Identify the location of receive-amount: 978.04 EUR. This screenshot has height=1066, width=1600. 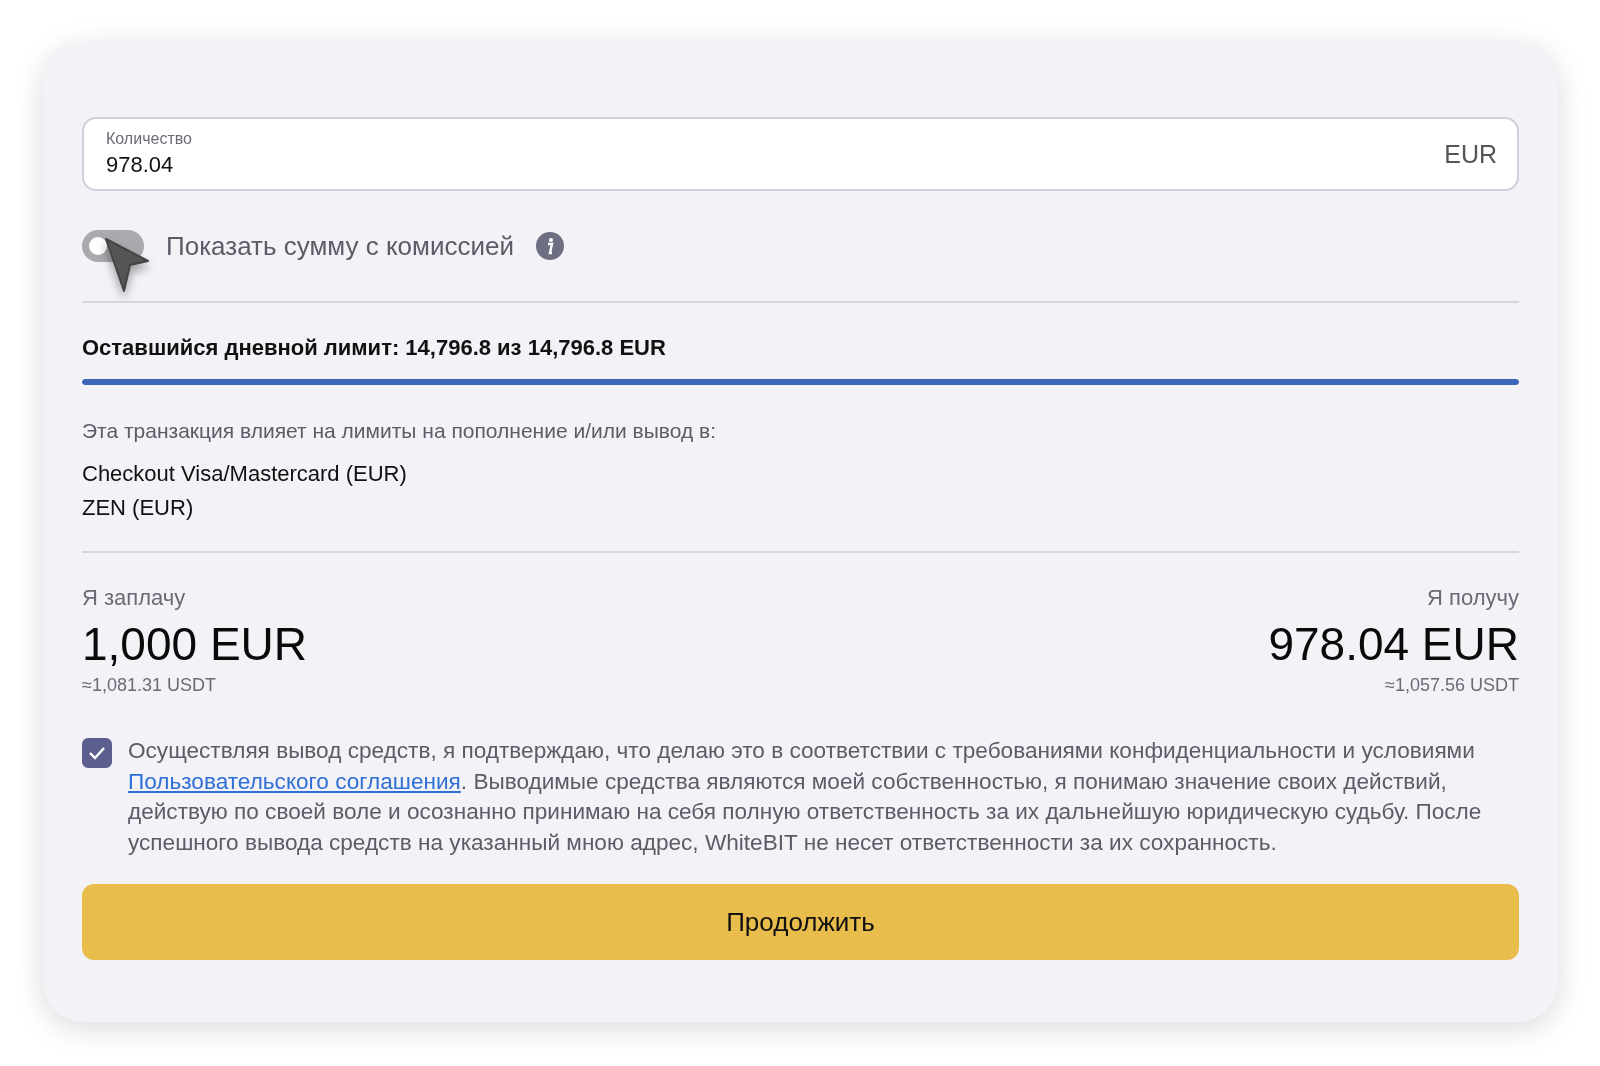
(1393, 644).